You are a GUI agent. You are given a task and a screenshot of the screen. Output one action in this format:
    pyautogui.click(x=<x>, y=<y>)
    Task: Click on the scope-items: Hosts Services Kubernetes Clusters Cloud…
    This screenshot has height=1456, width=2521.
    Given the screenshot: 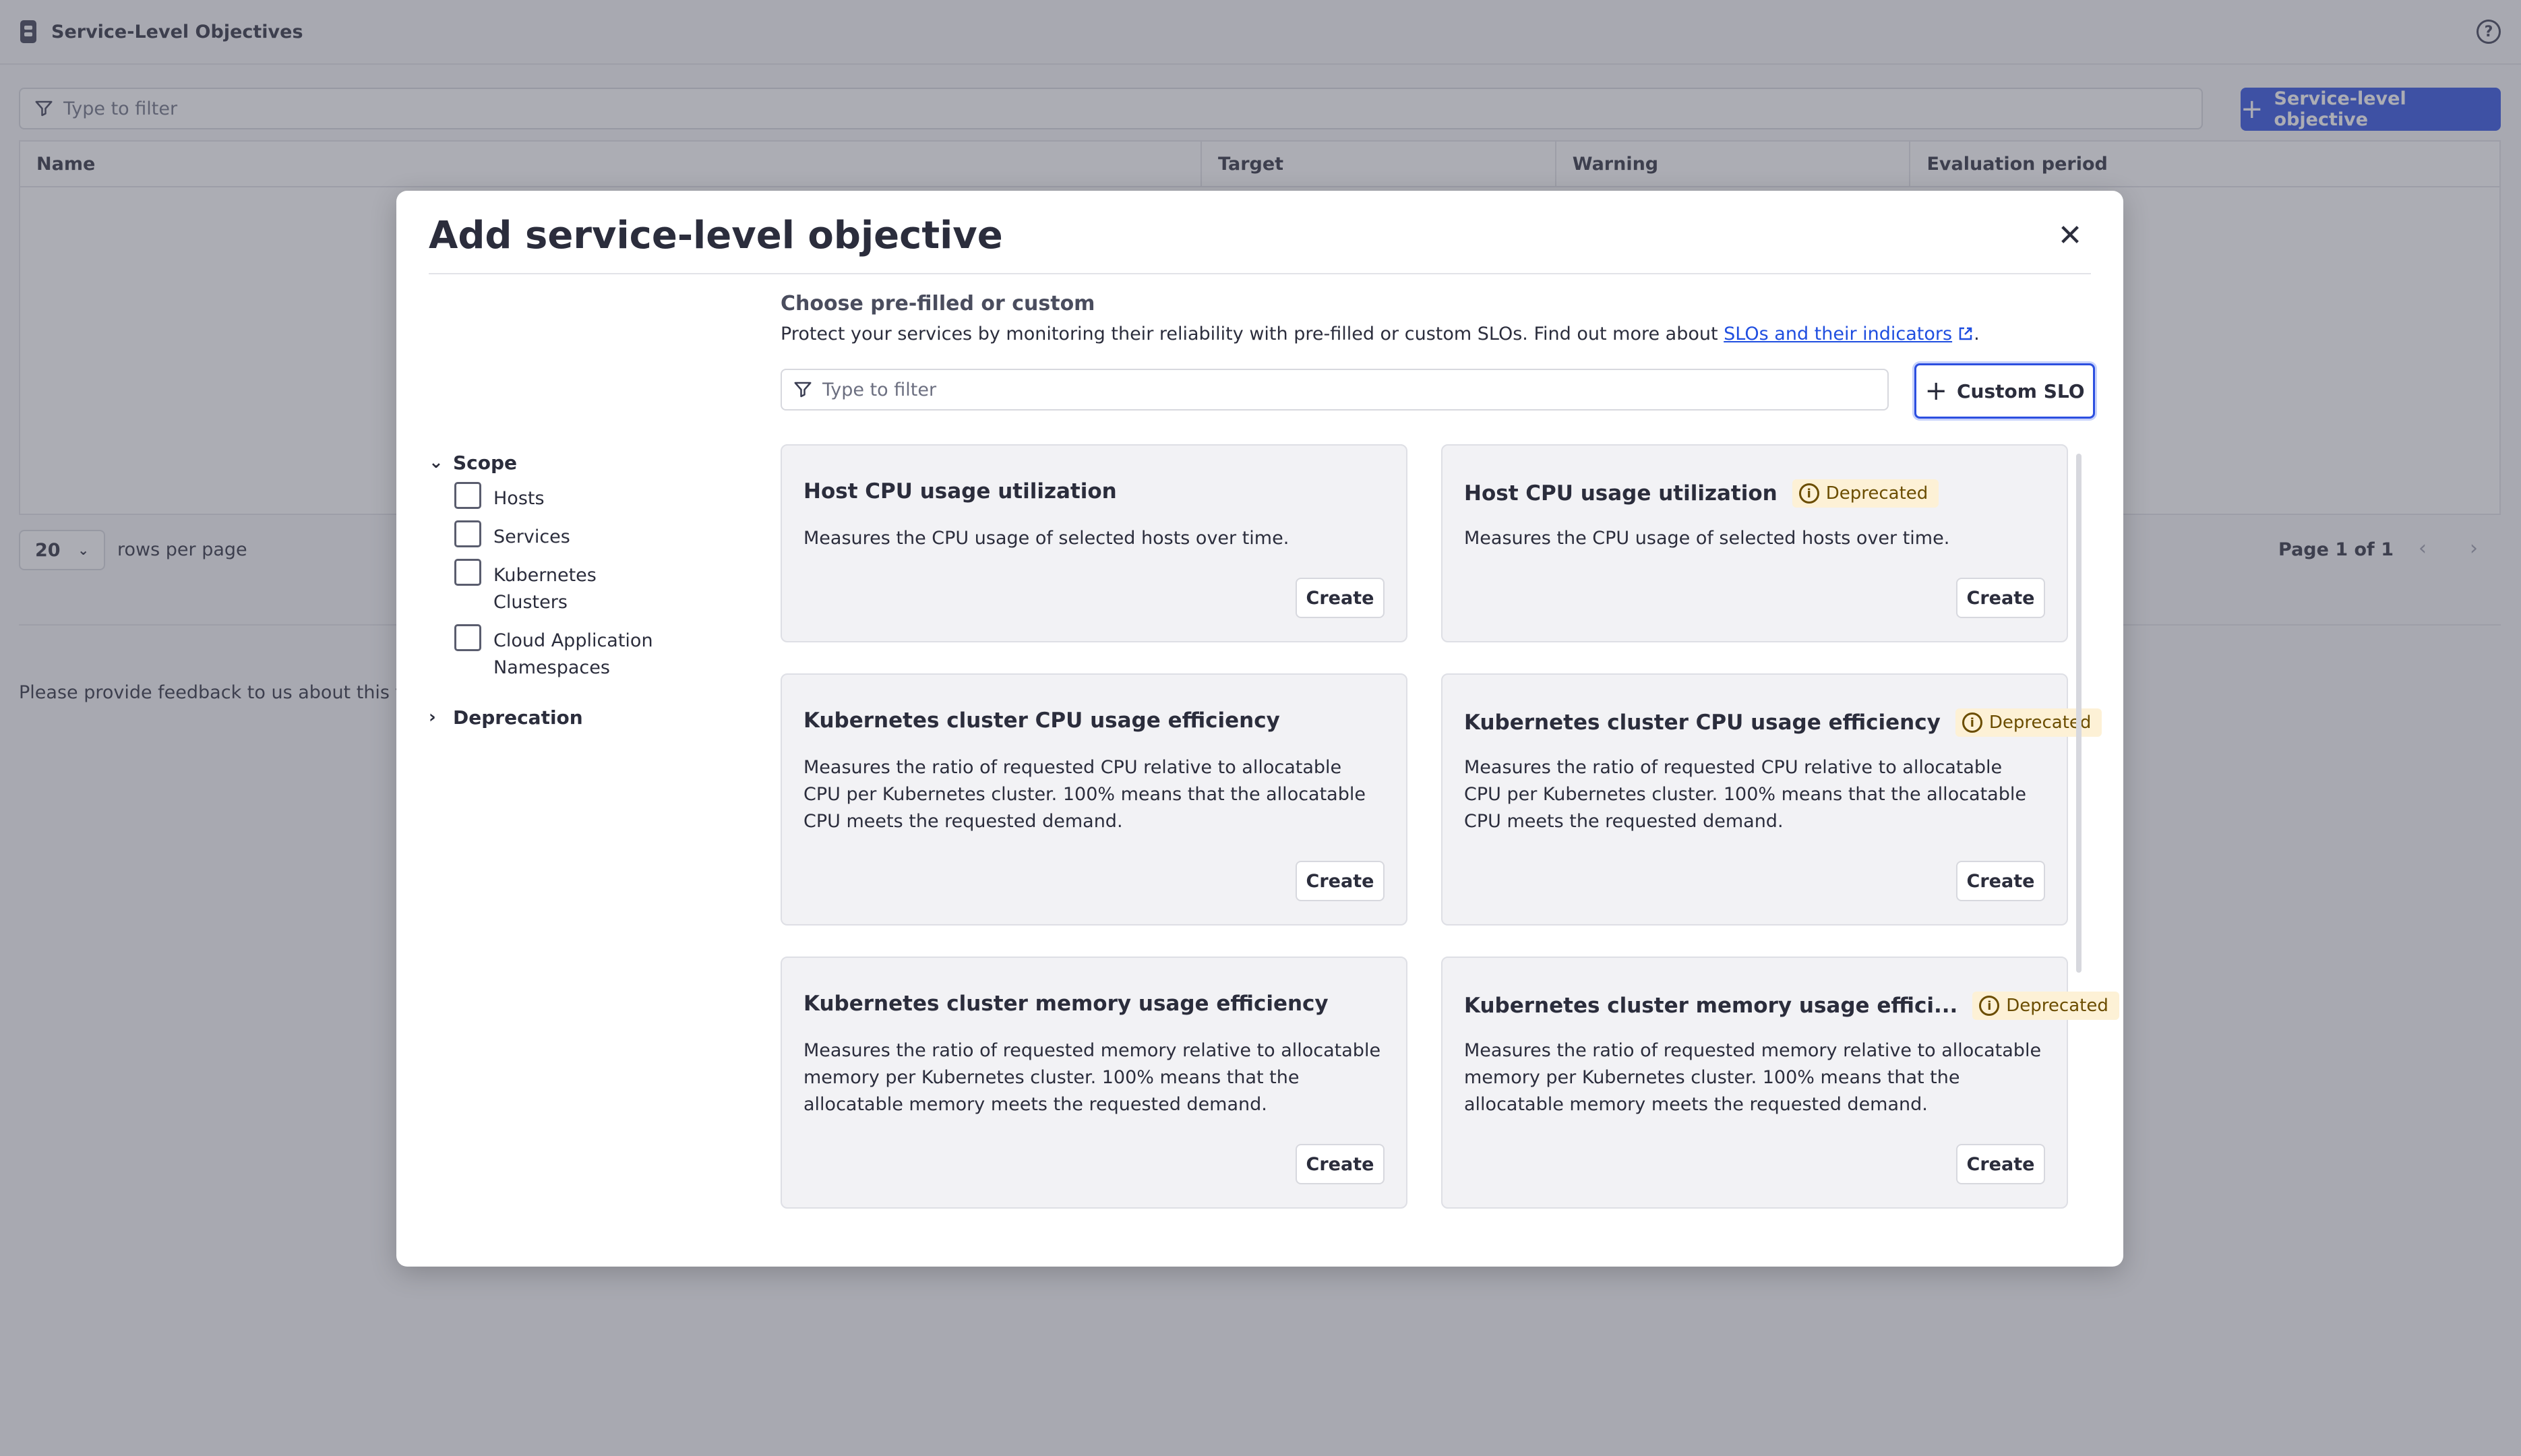 What is the action you would take?
    pyautogui.click(x=616, y=581)
    